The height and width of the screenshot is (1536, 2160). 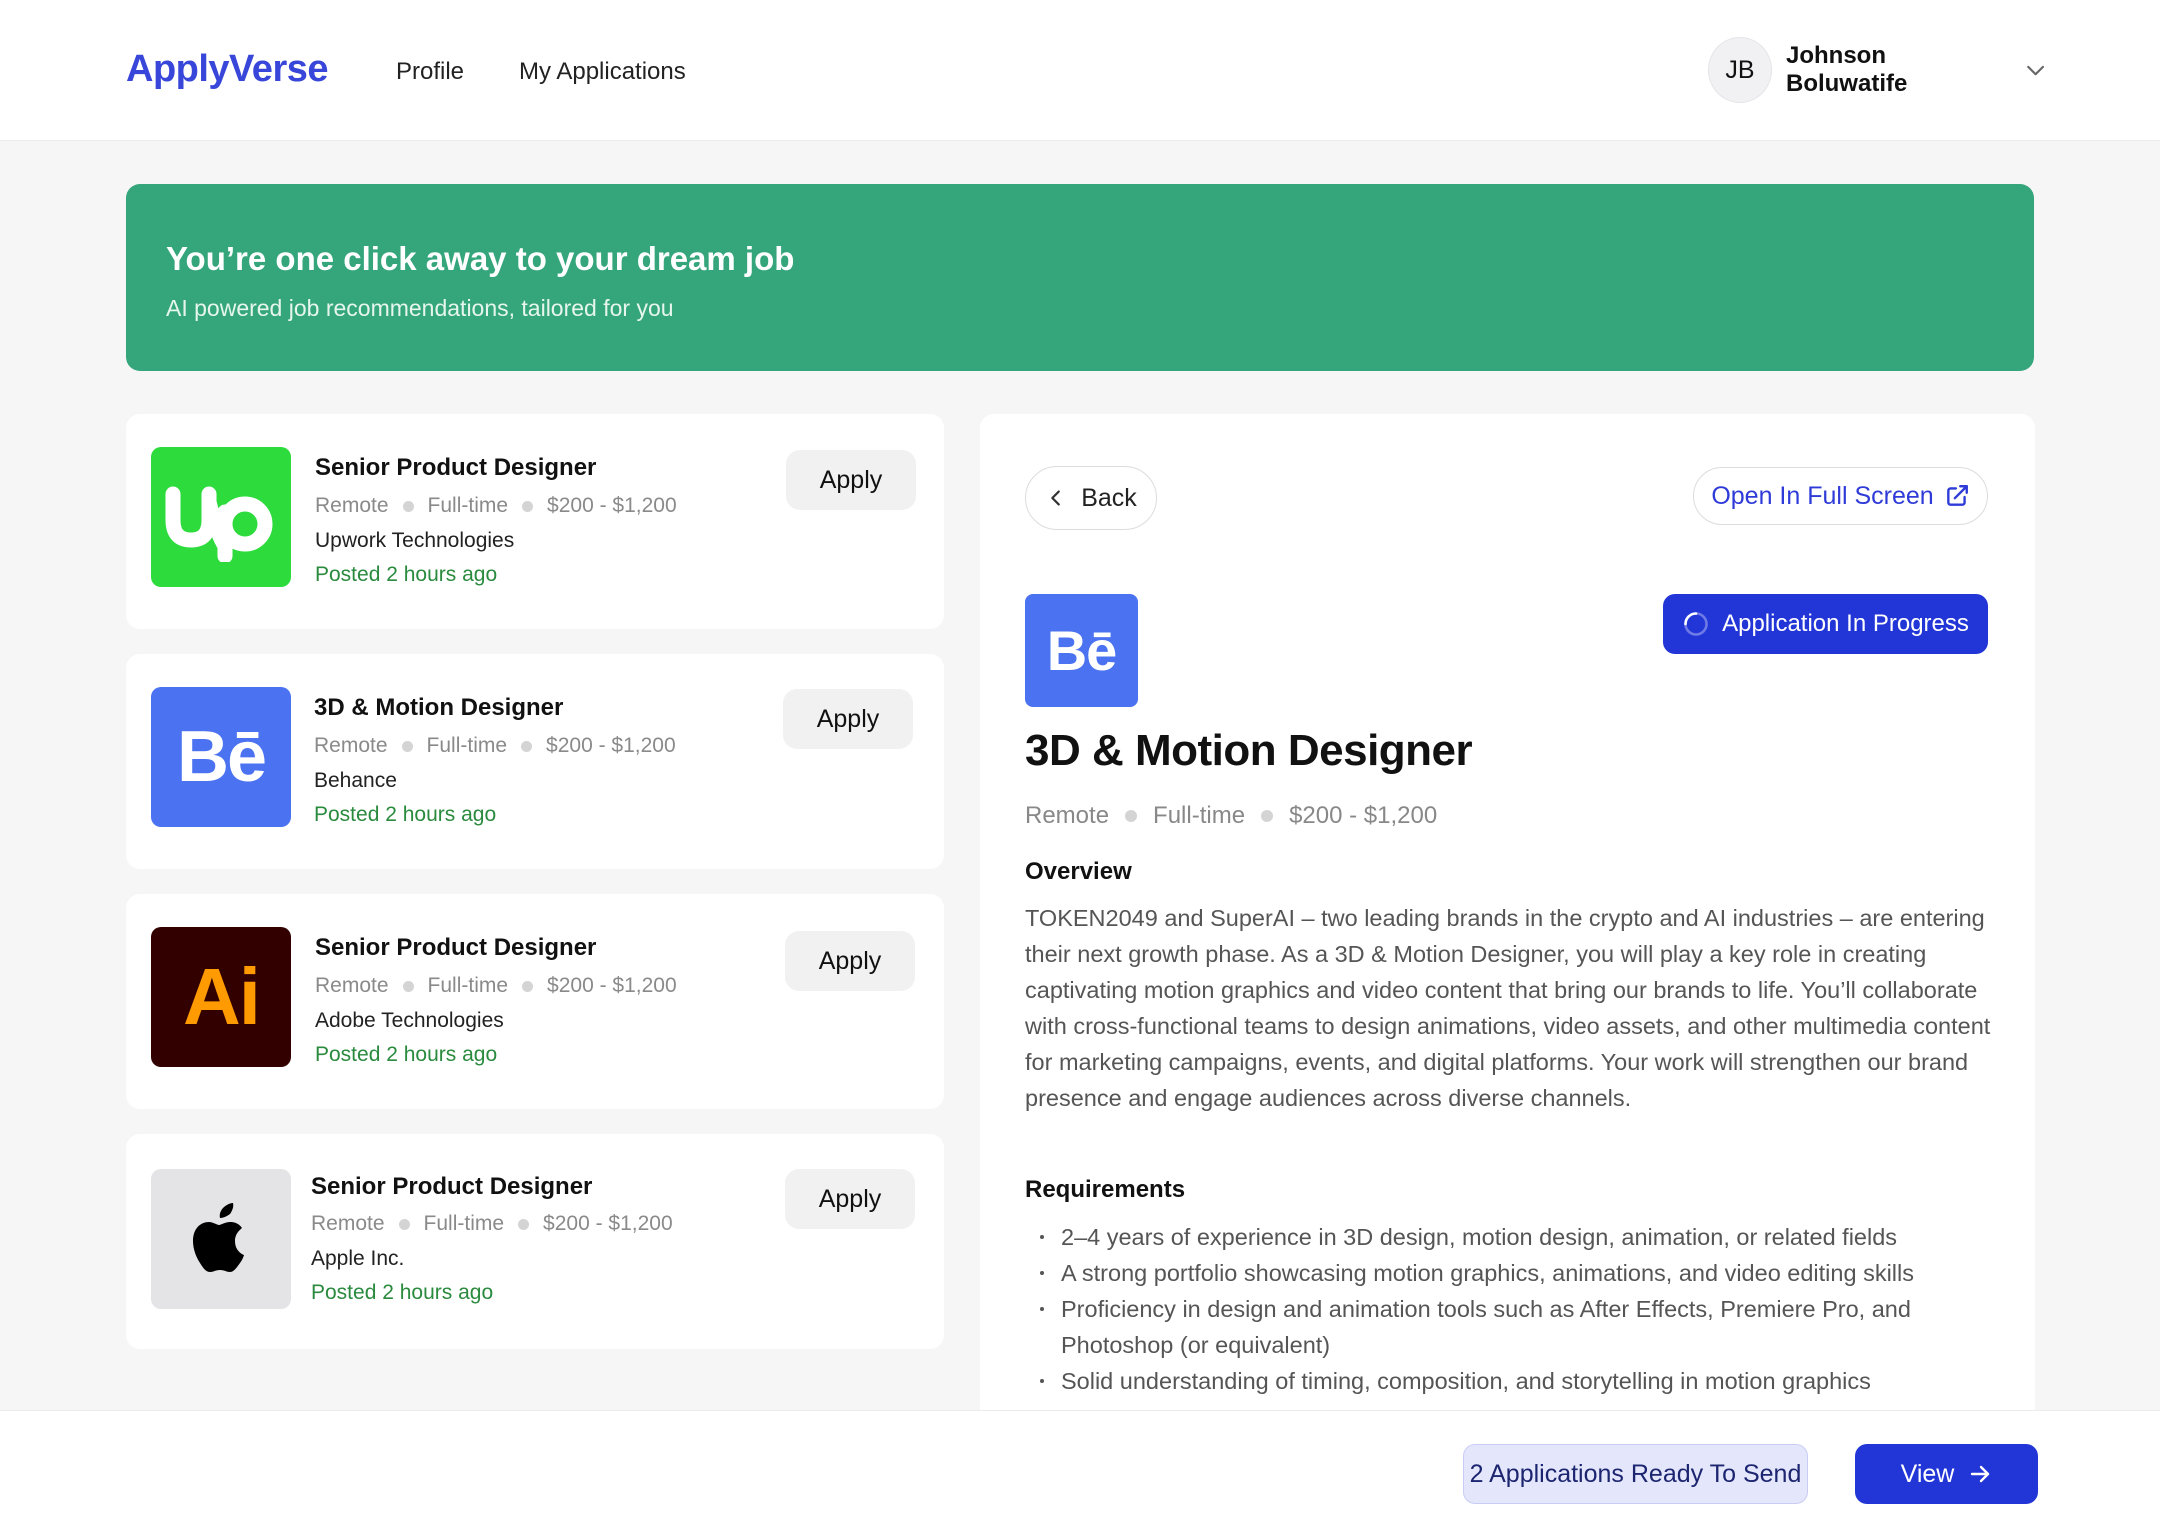 What do you see at coordinates (358, 1258) in the screenshot?
I see `job-company: Apple Inc.` at bounding box center [358, 1258].